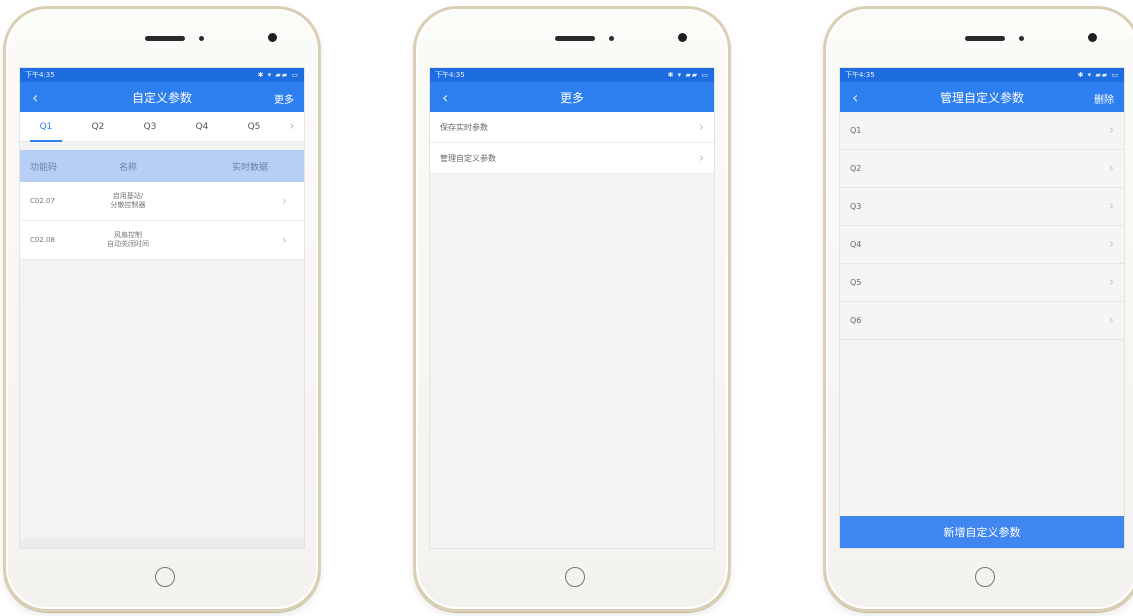 The height and width of the screenshot is (616, 1133). Describe the element at coordinates (44, 167) in the screenshot. I see `header-code: 功能码` at that location.